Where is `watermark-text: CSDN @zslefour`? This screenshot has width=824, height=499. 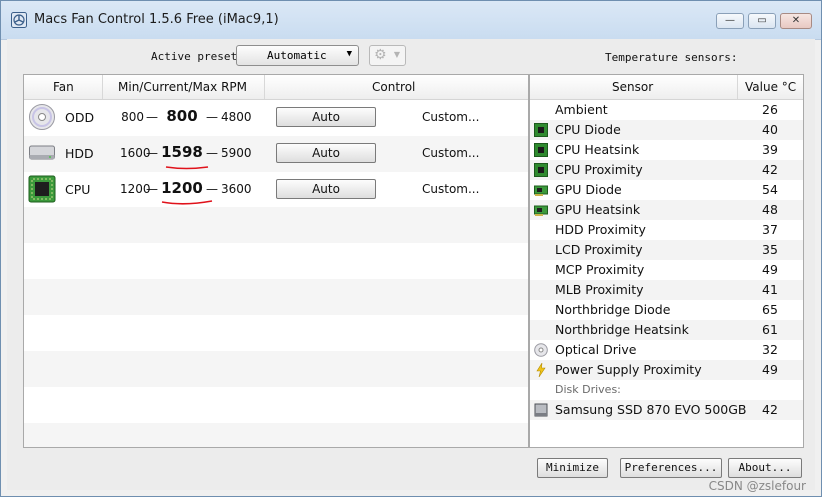 watermark-text: CSDN @zslefour is located at coordinates (757, 486).